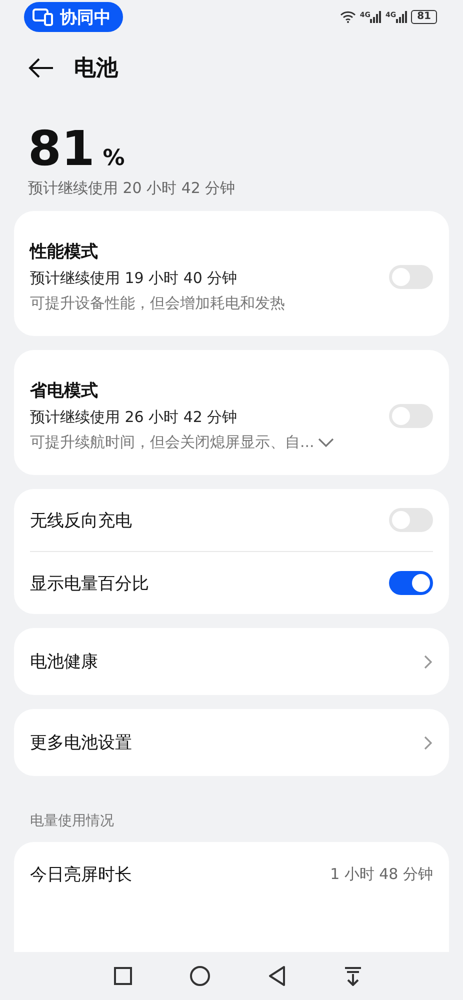 This screenshot has width=463, height=1000. I want to click on usage-label: 今日亮屏时长, so click(81, 875).